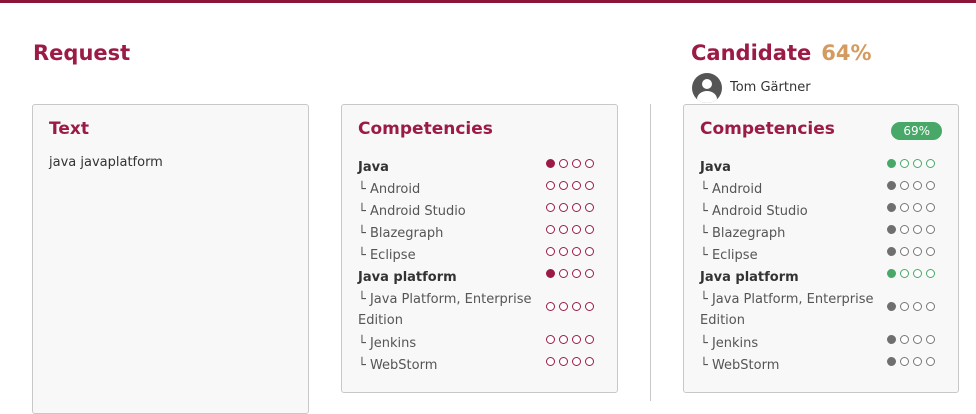 The image size is (976, 414). I want to click on candidate-title: Candidate 64%, so click(781, 53).